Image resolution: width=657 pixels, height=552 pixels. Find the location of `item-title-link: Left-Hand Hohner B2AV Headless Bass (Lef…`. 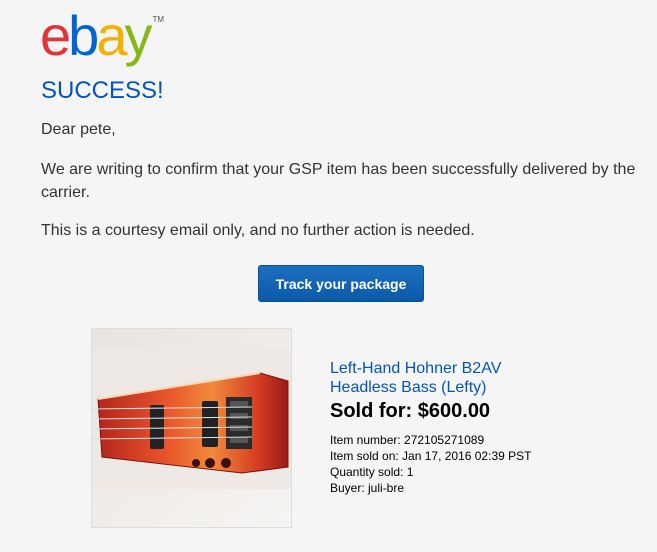

item-title-link: Left-Hand Hohner B2AV Headless Bass (Lef… is located at coordinates (430, 378).